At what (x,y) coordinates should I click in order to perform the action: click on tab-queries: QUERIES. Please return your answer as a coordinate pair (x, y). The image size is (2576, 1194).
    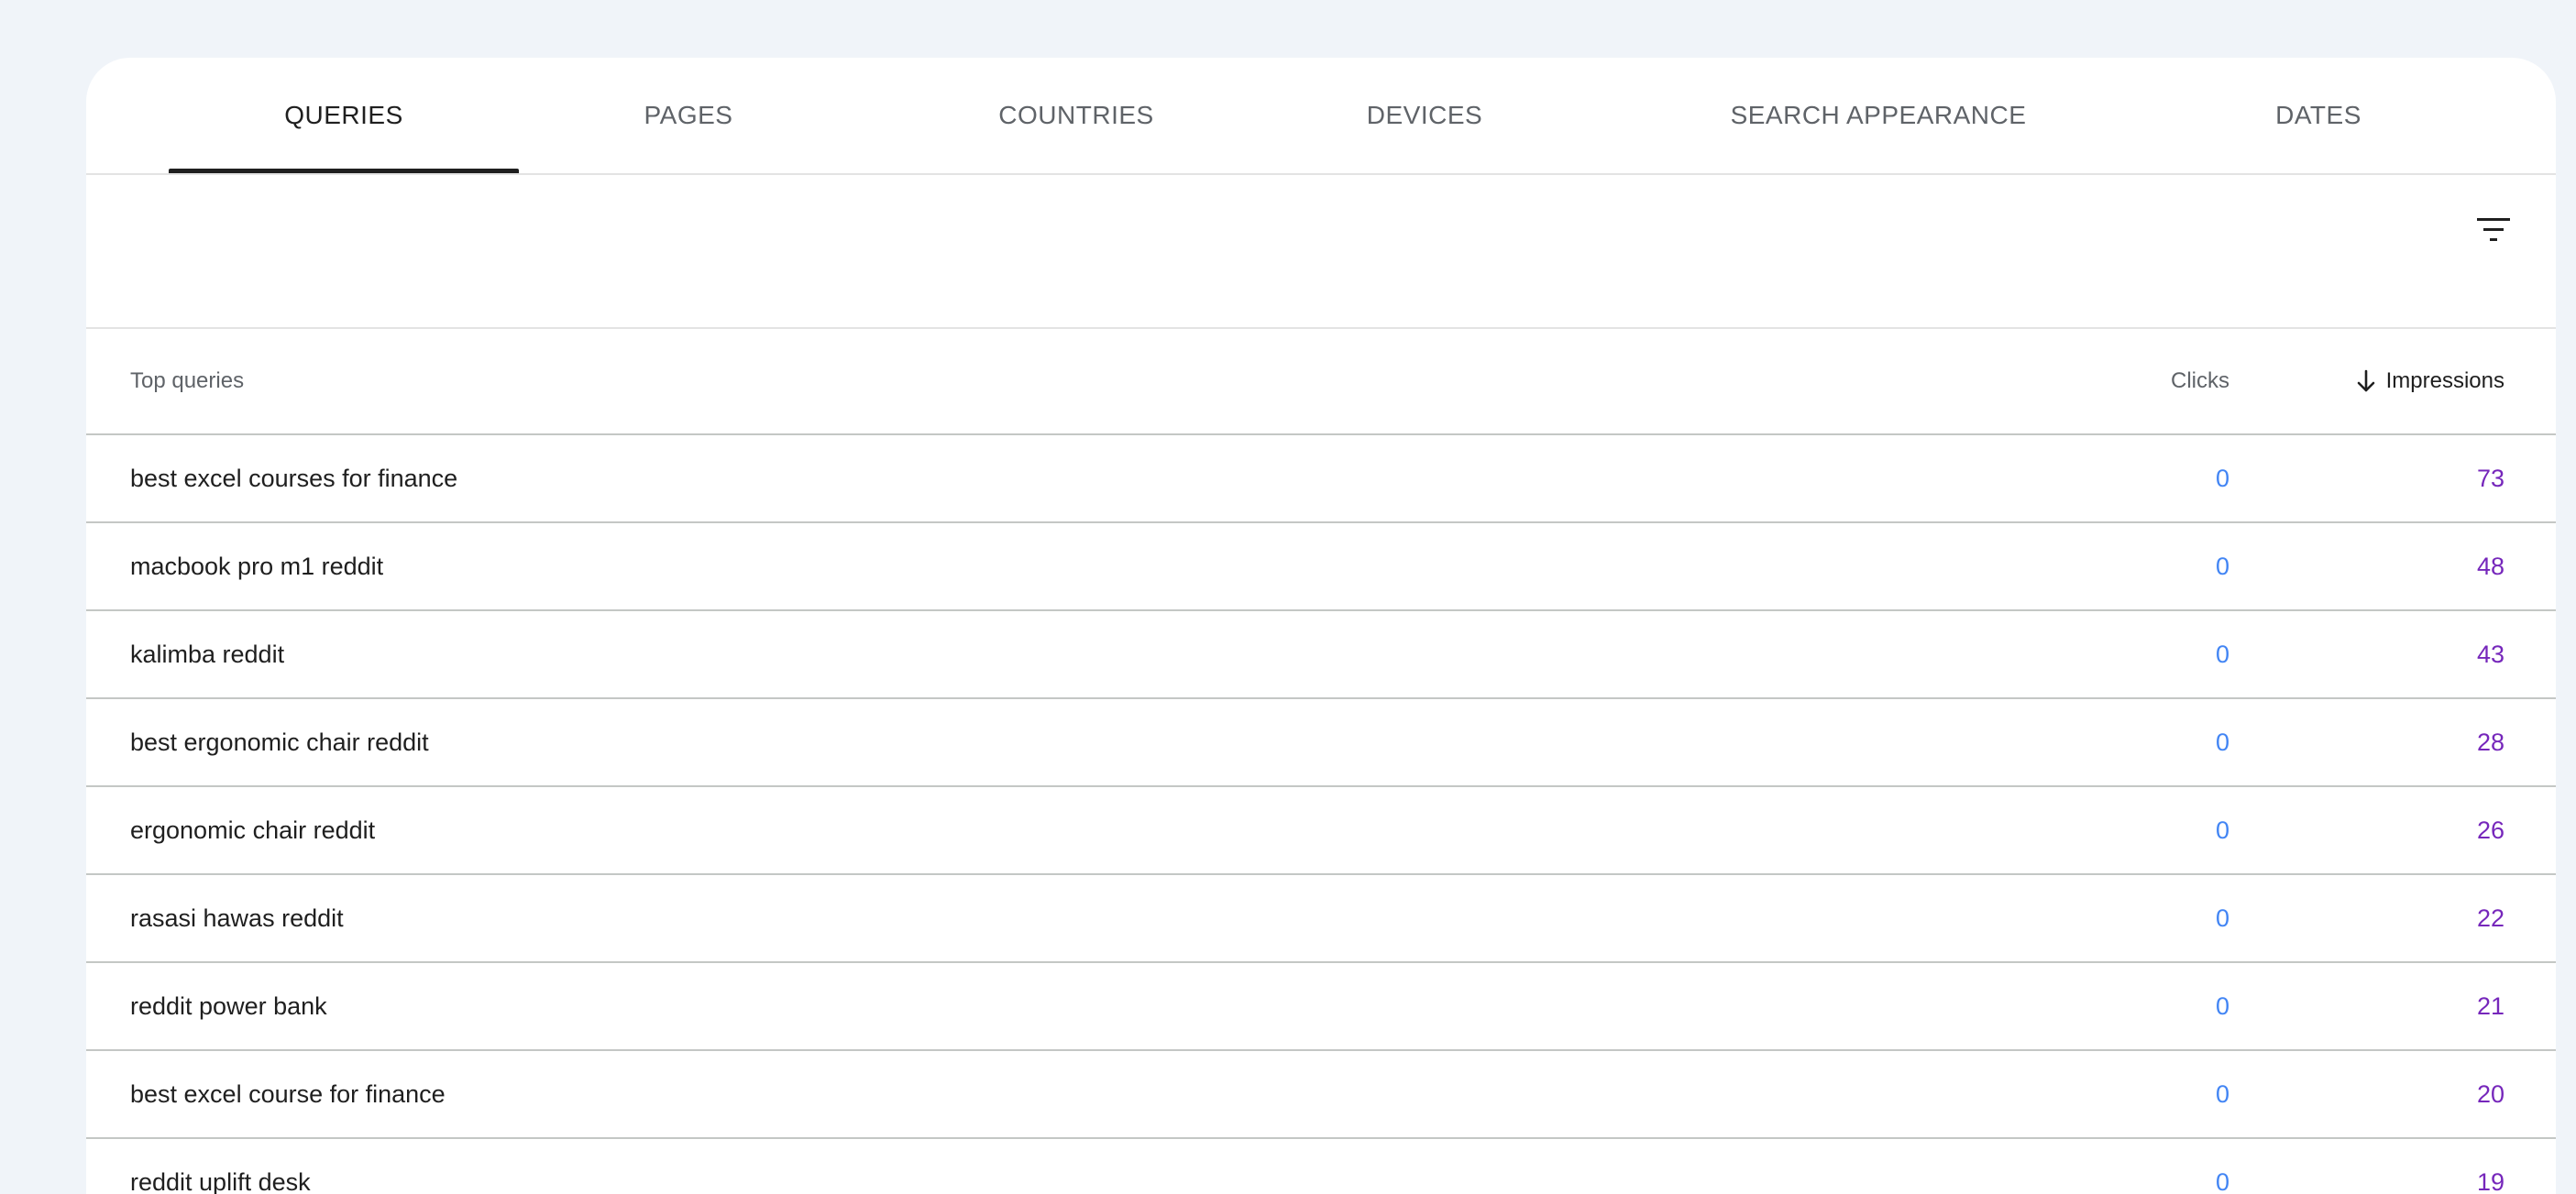
    Looking at the image, I should click on (344, 115).